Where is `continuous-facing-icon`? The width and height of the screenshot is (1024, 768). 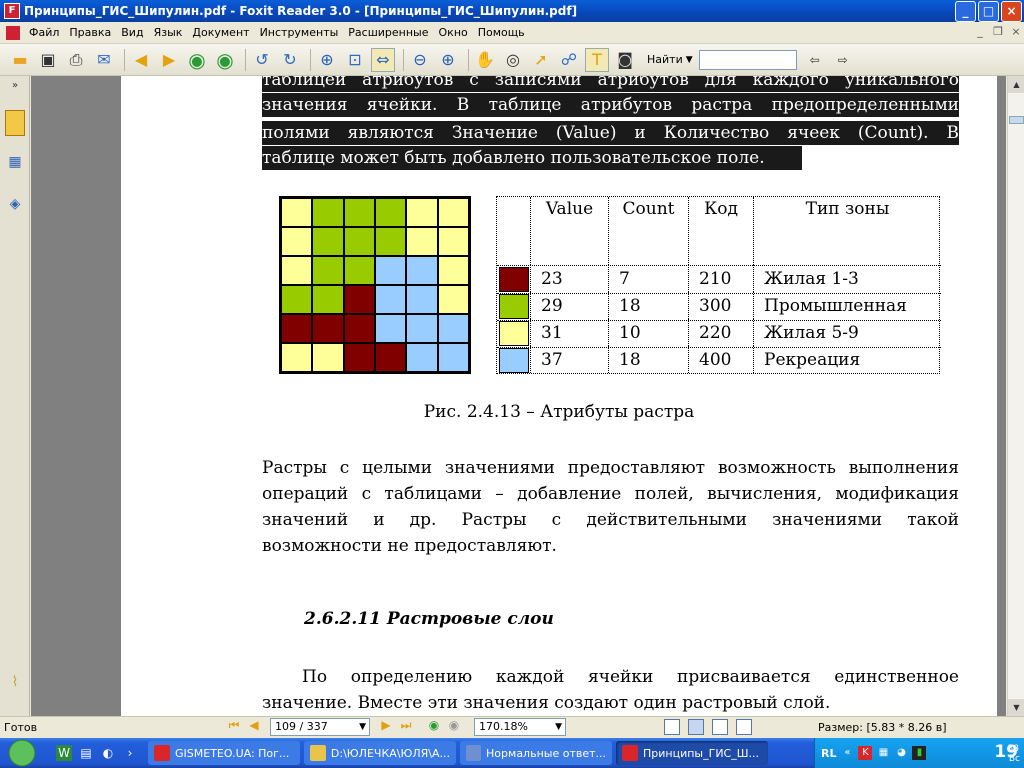
continuous-facing-icon is located at coordinates (744, 727).